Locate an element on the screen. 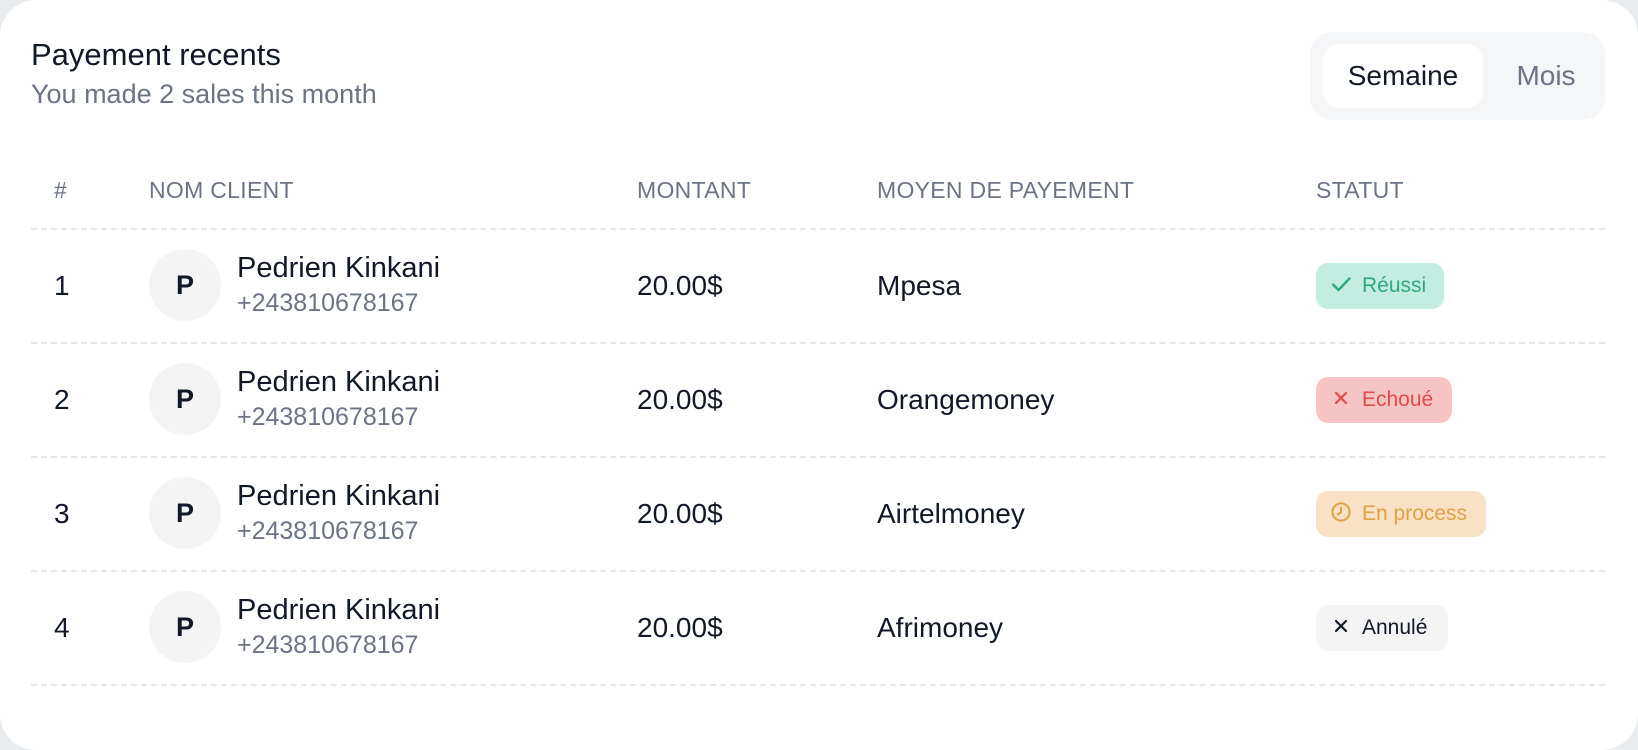 The height and width of the screenshot is (750, 1638). column-header-amount: MONTANT is located at coordinates (694, 190).